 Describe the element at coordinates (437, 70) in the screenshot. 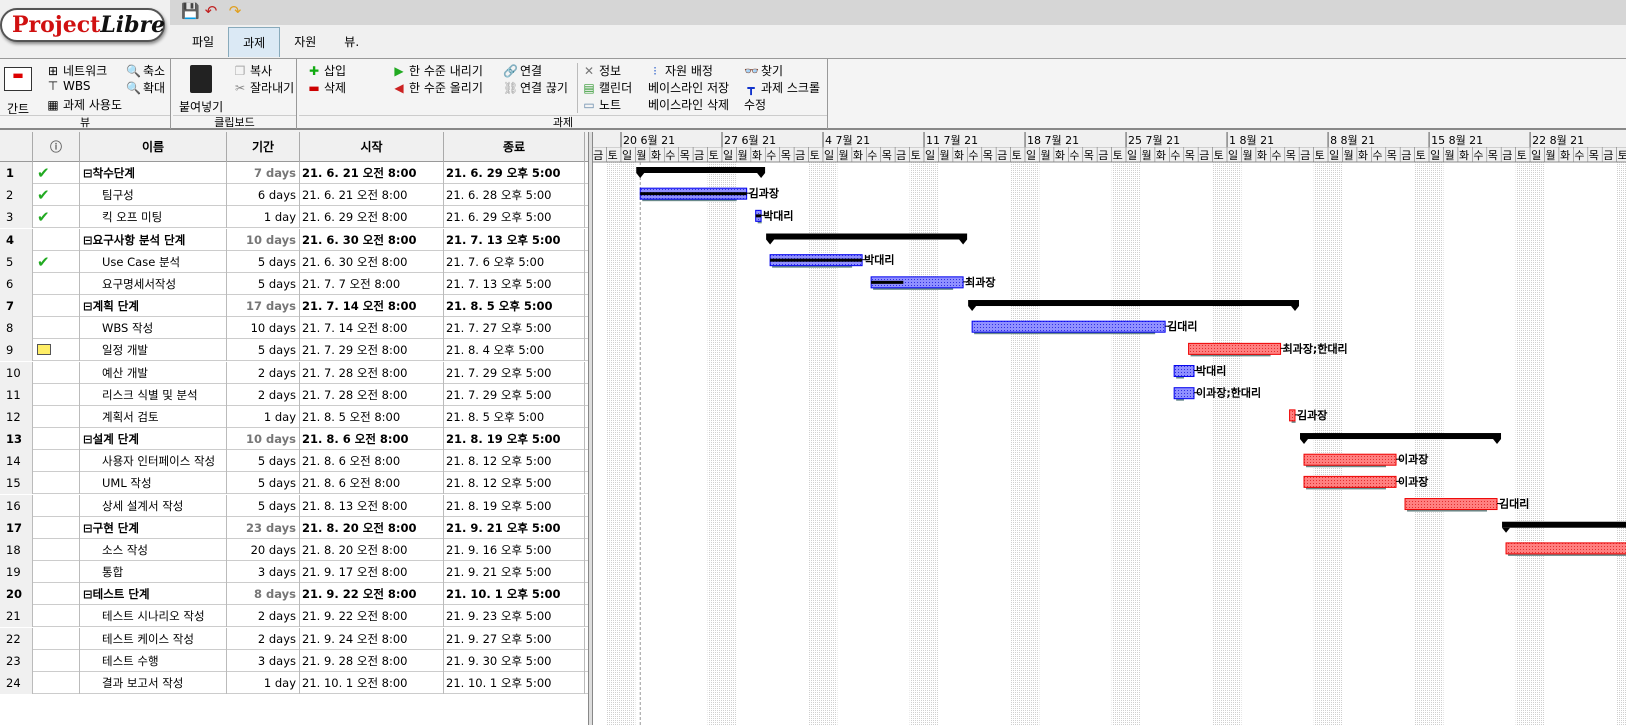

I see `indent-button: ▶ 한 수준 내리기` at that location.